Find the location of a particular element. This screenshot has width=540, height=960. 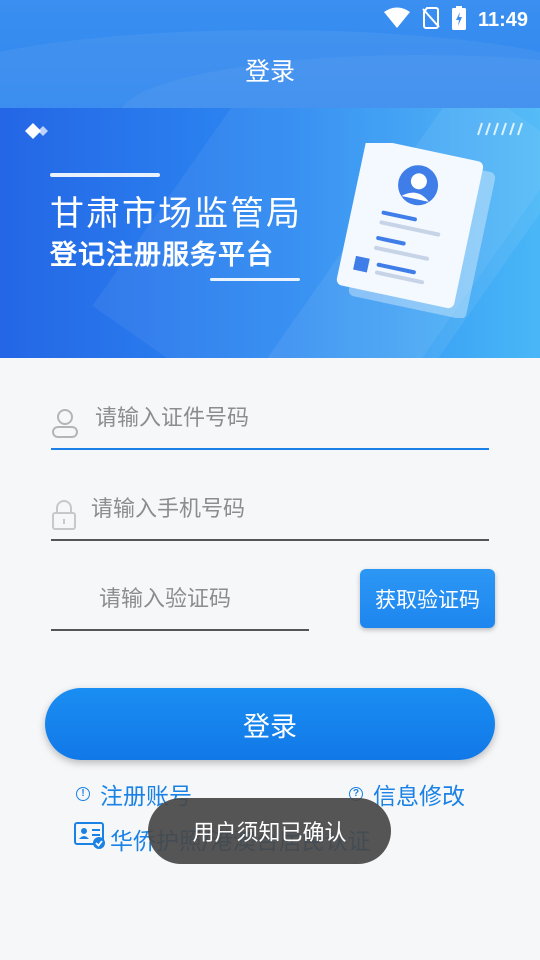

info-icon: ! is located at coordinates (83, 794).